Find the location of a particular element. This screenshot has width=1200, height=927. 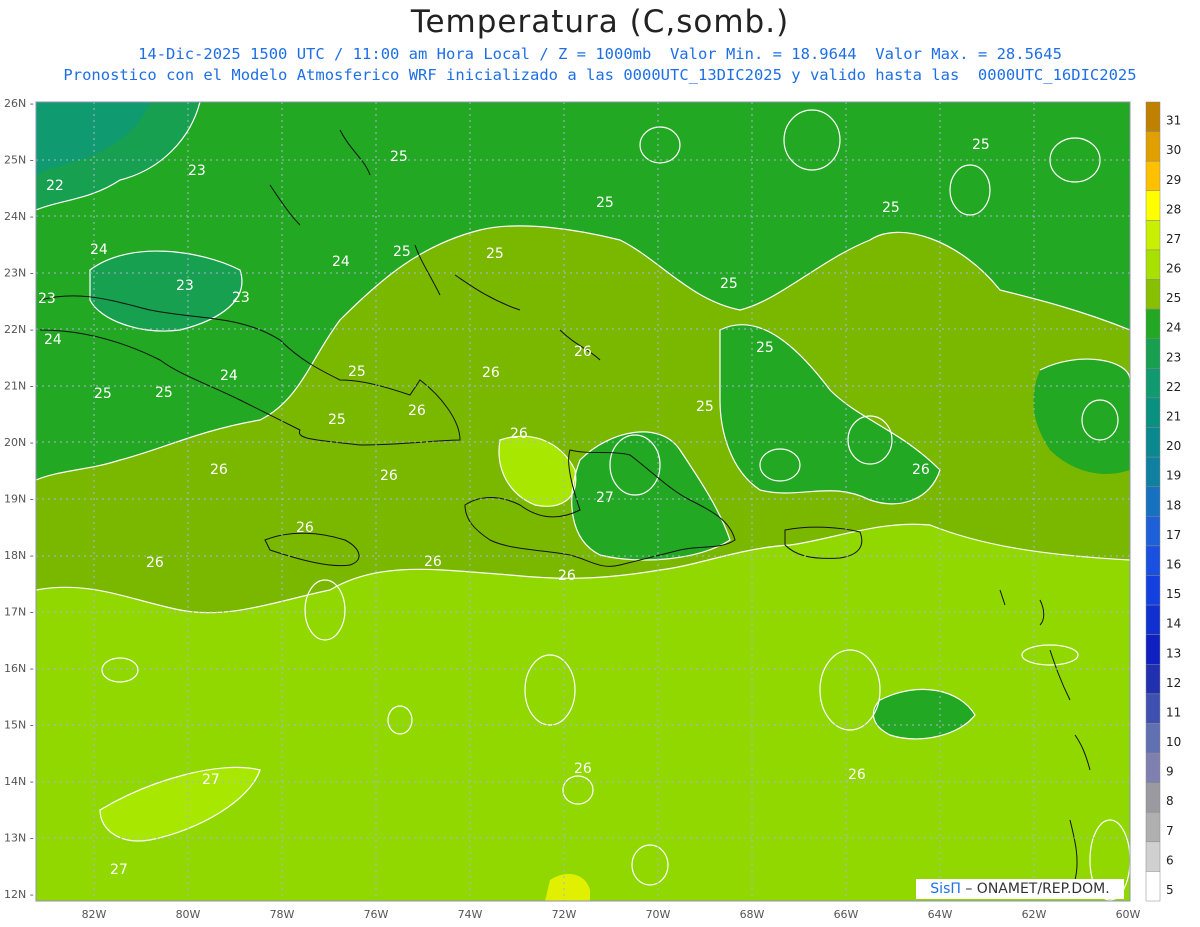

contour-label: 22 is located at coordinates (55, 186).